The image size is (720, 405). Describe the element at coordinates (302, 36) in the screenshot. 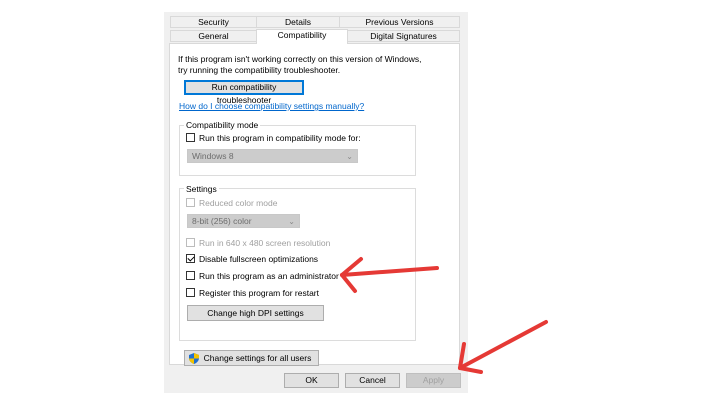

I see `tab-compatibility: Compatibility` at that location.